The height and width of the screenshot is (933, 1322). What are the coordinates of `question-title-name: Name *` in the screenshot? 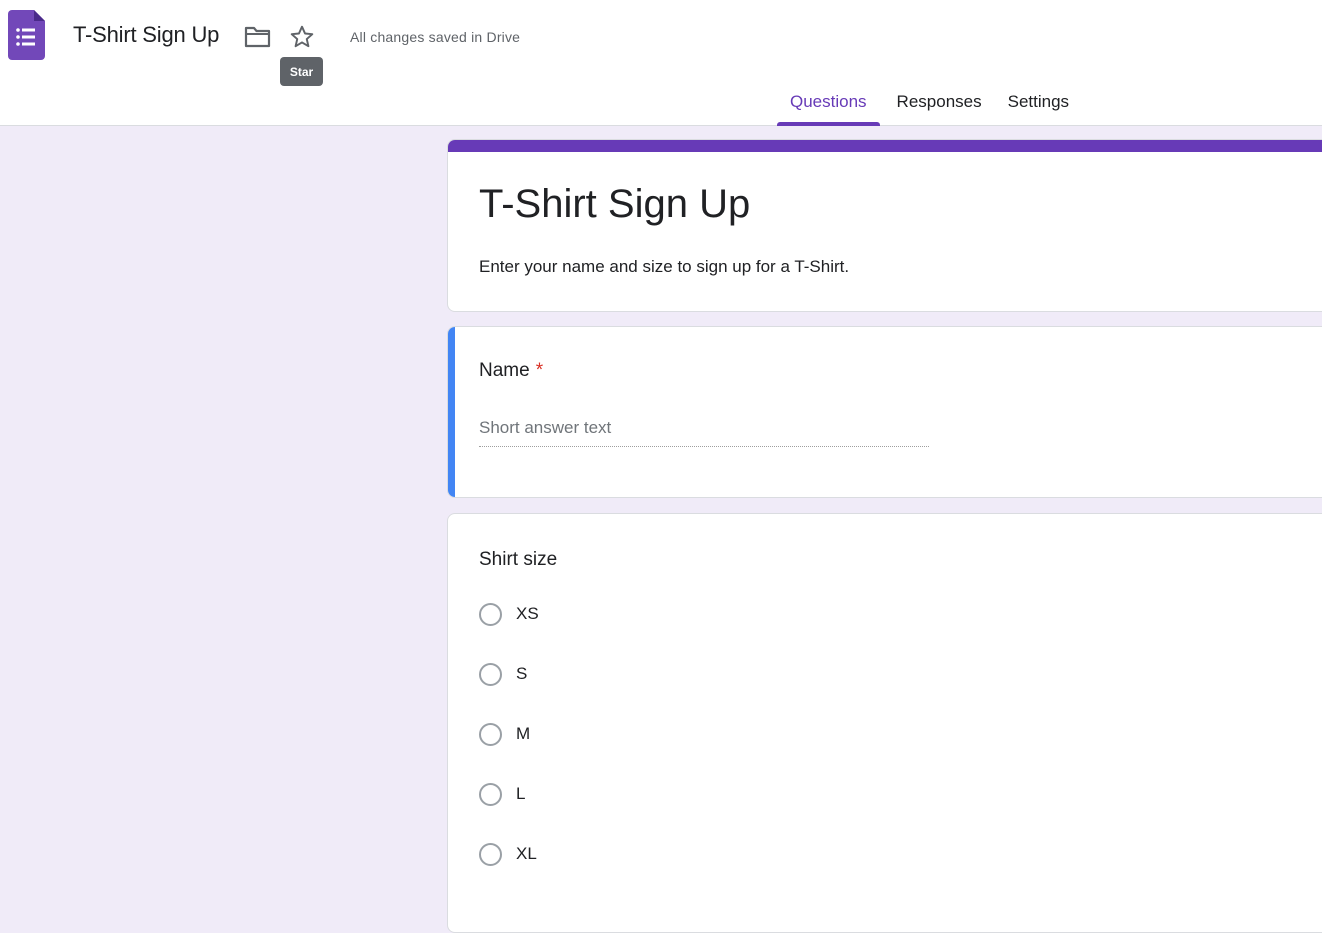 It's located at (511, 371).